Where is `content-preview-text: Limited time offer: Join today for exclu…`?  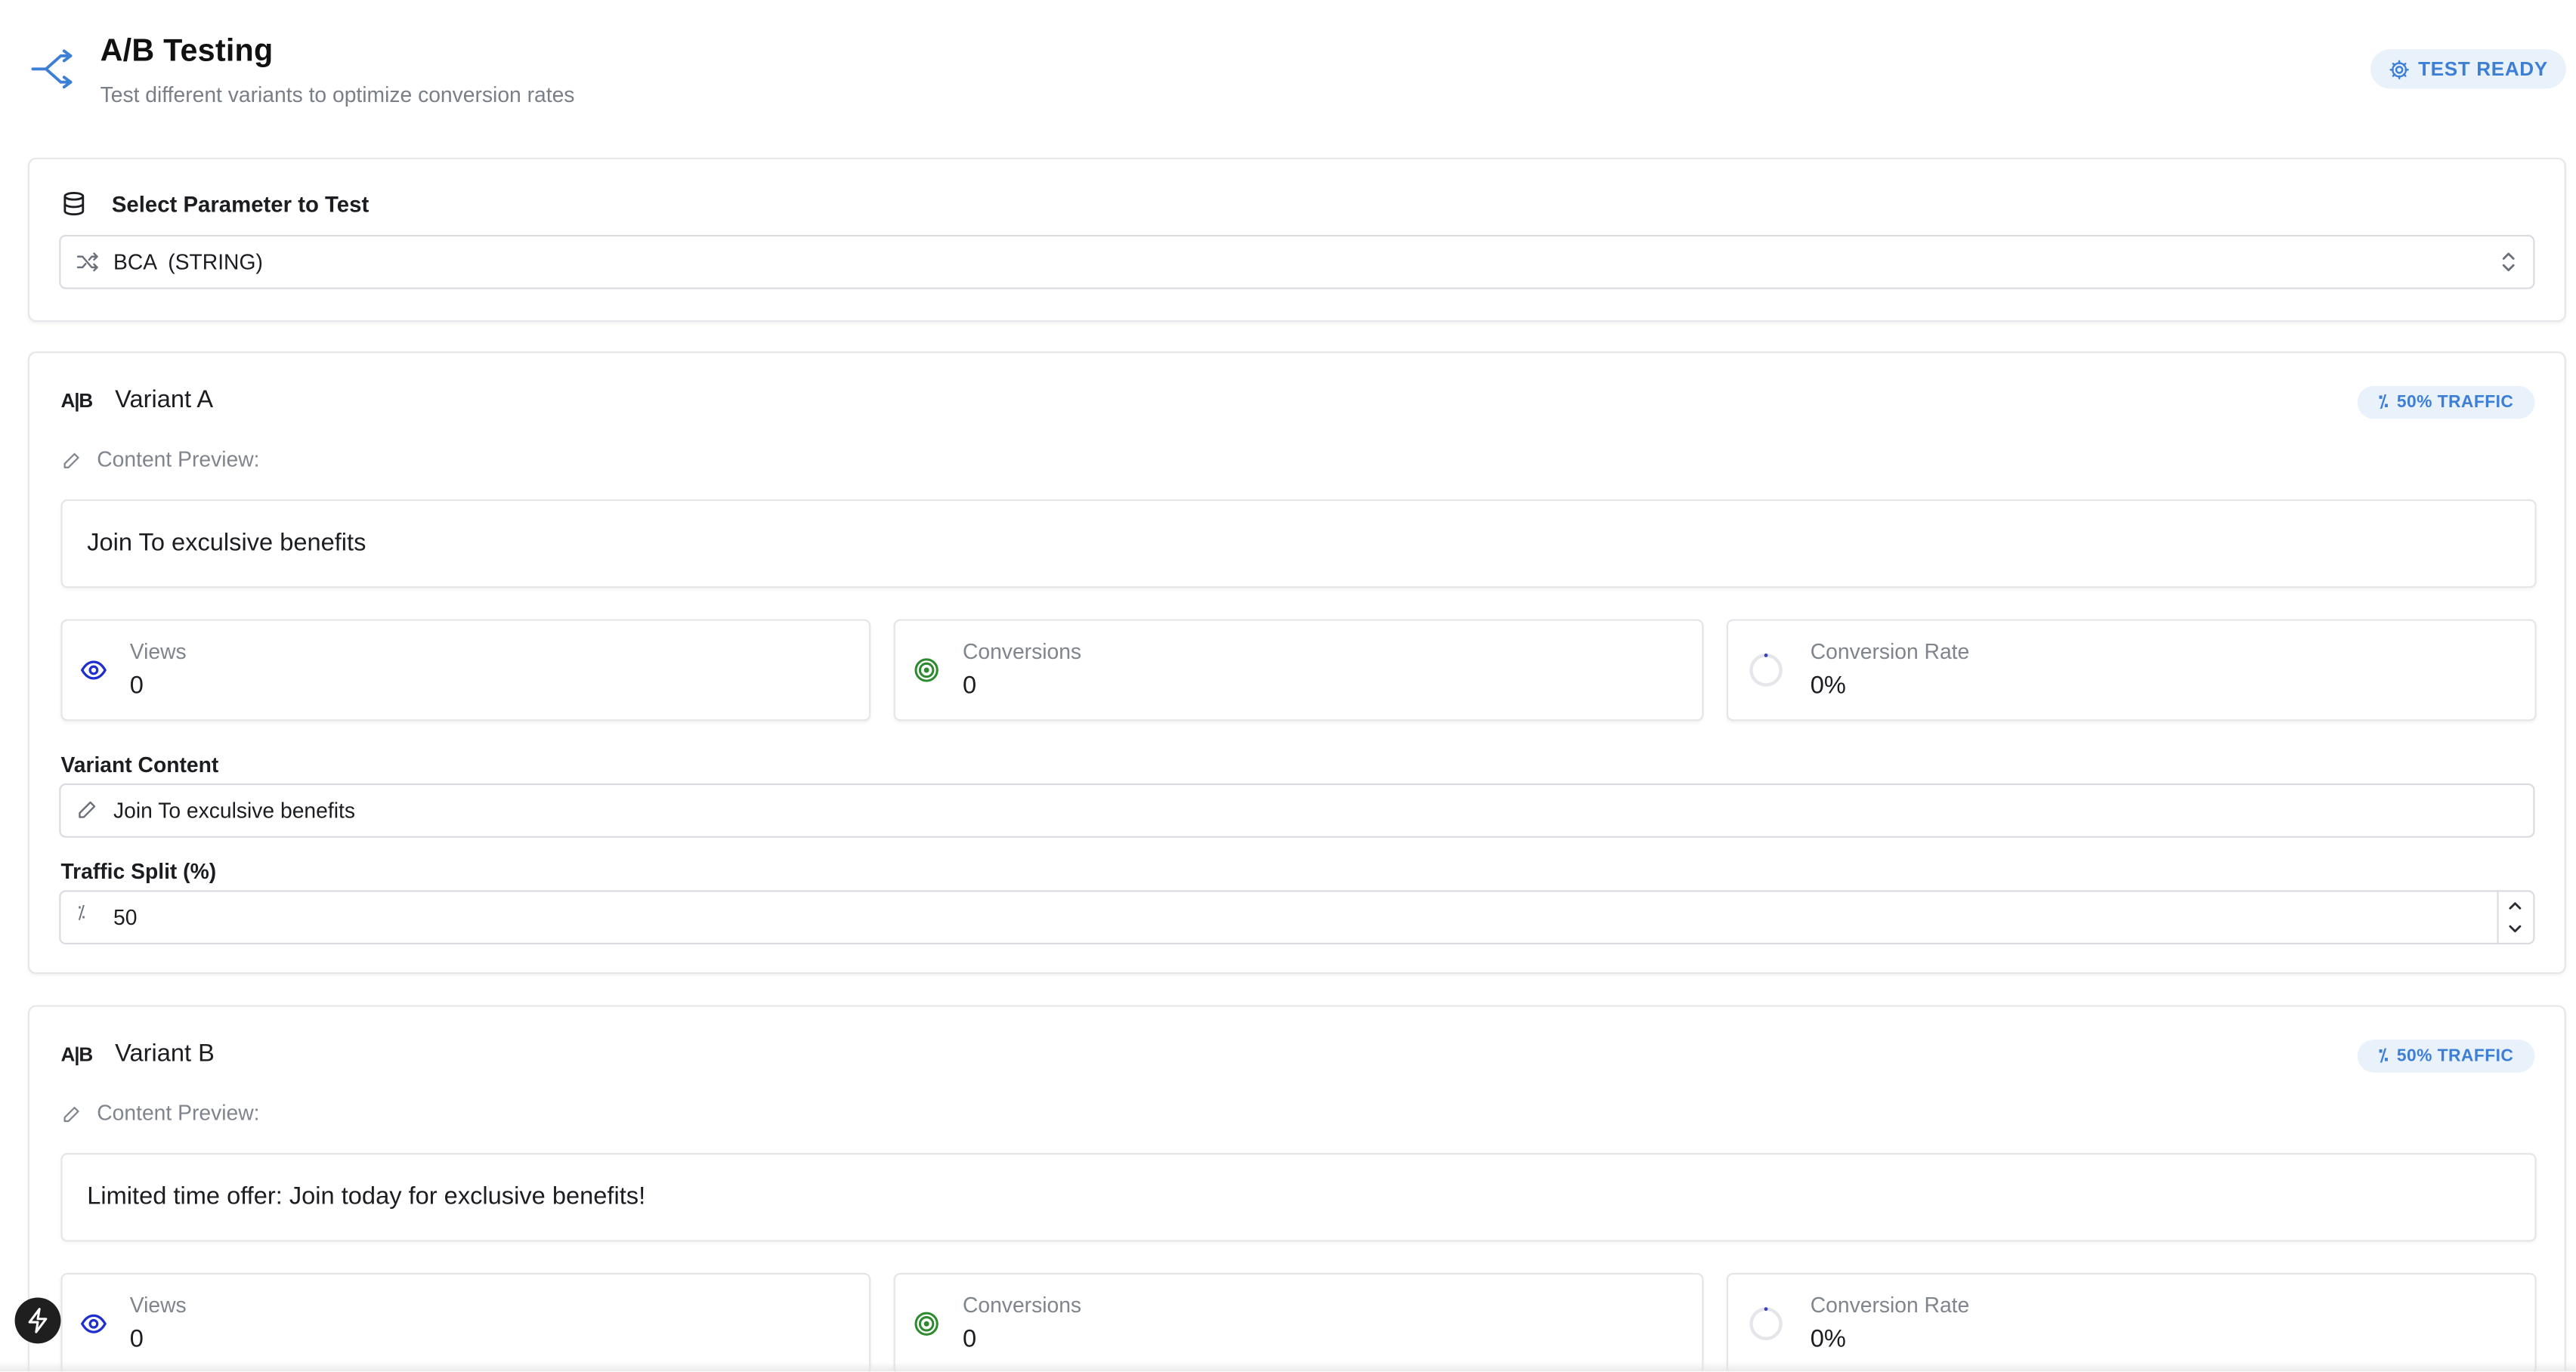
content-preview-text: Limited time offer: Join today for exclu… is located at coordinates (366, 1196).